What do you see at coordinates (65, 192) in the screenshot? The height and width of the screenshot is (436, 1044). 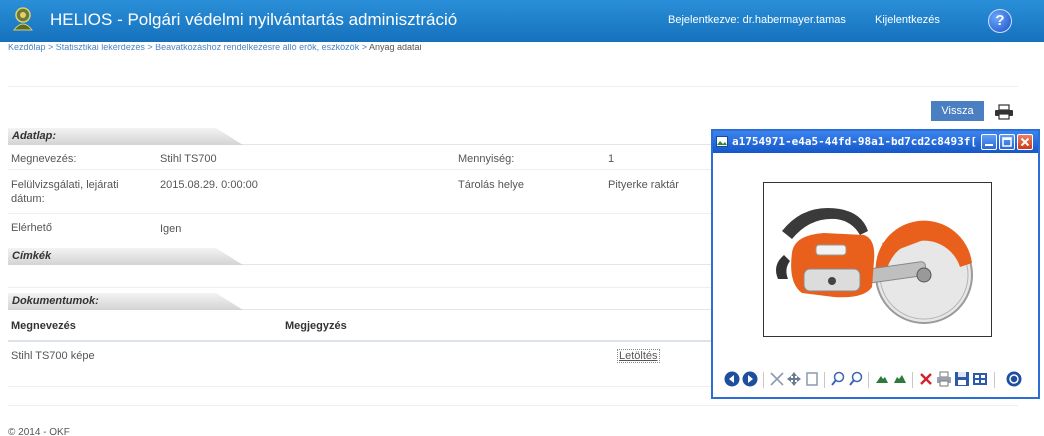 I see `datum-label: Felülvizsgálati, lejárati dátum:` at bounding box center [65, 192].